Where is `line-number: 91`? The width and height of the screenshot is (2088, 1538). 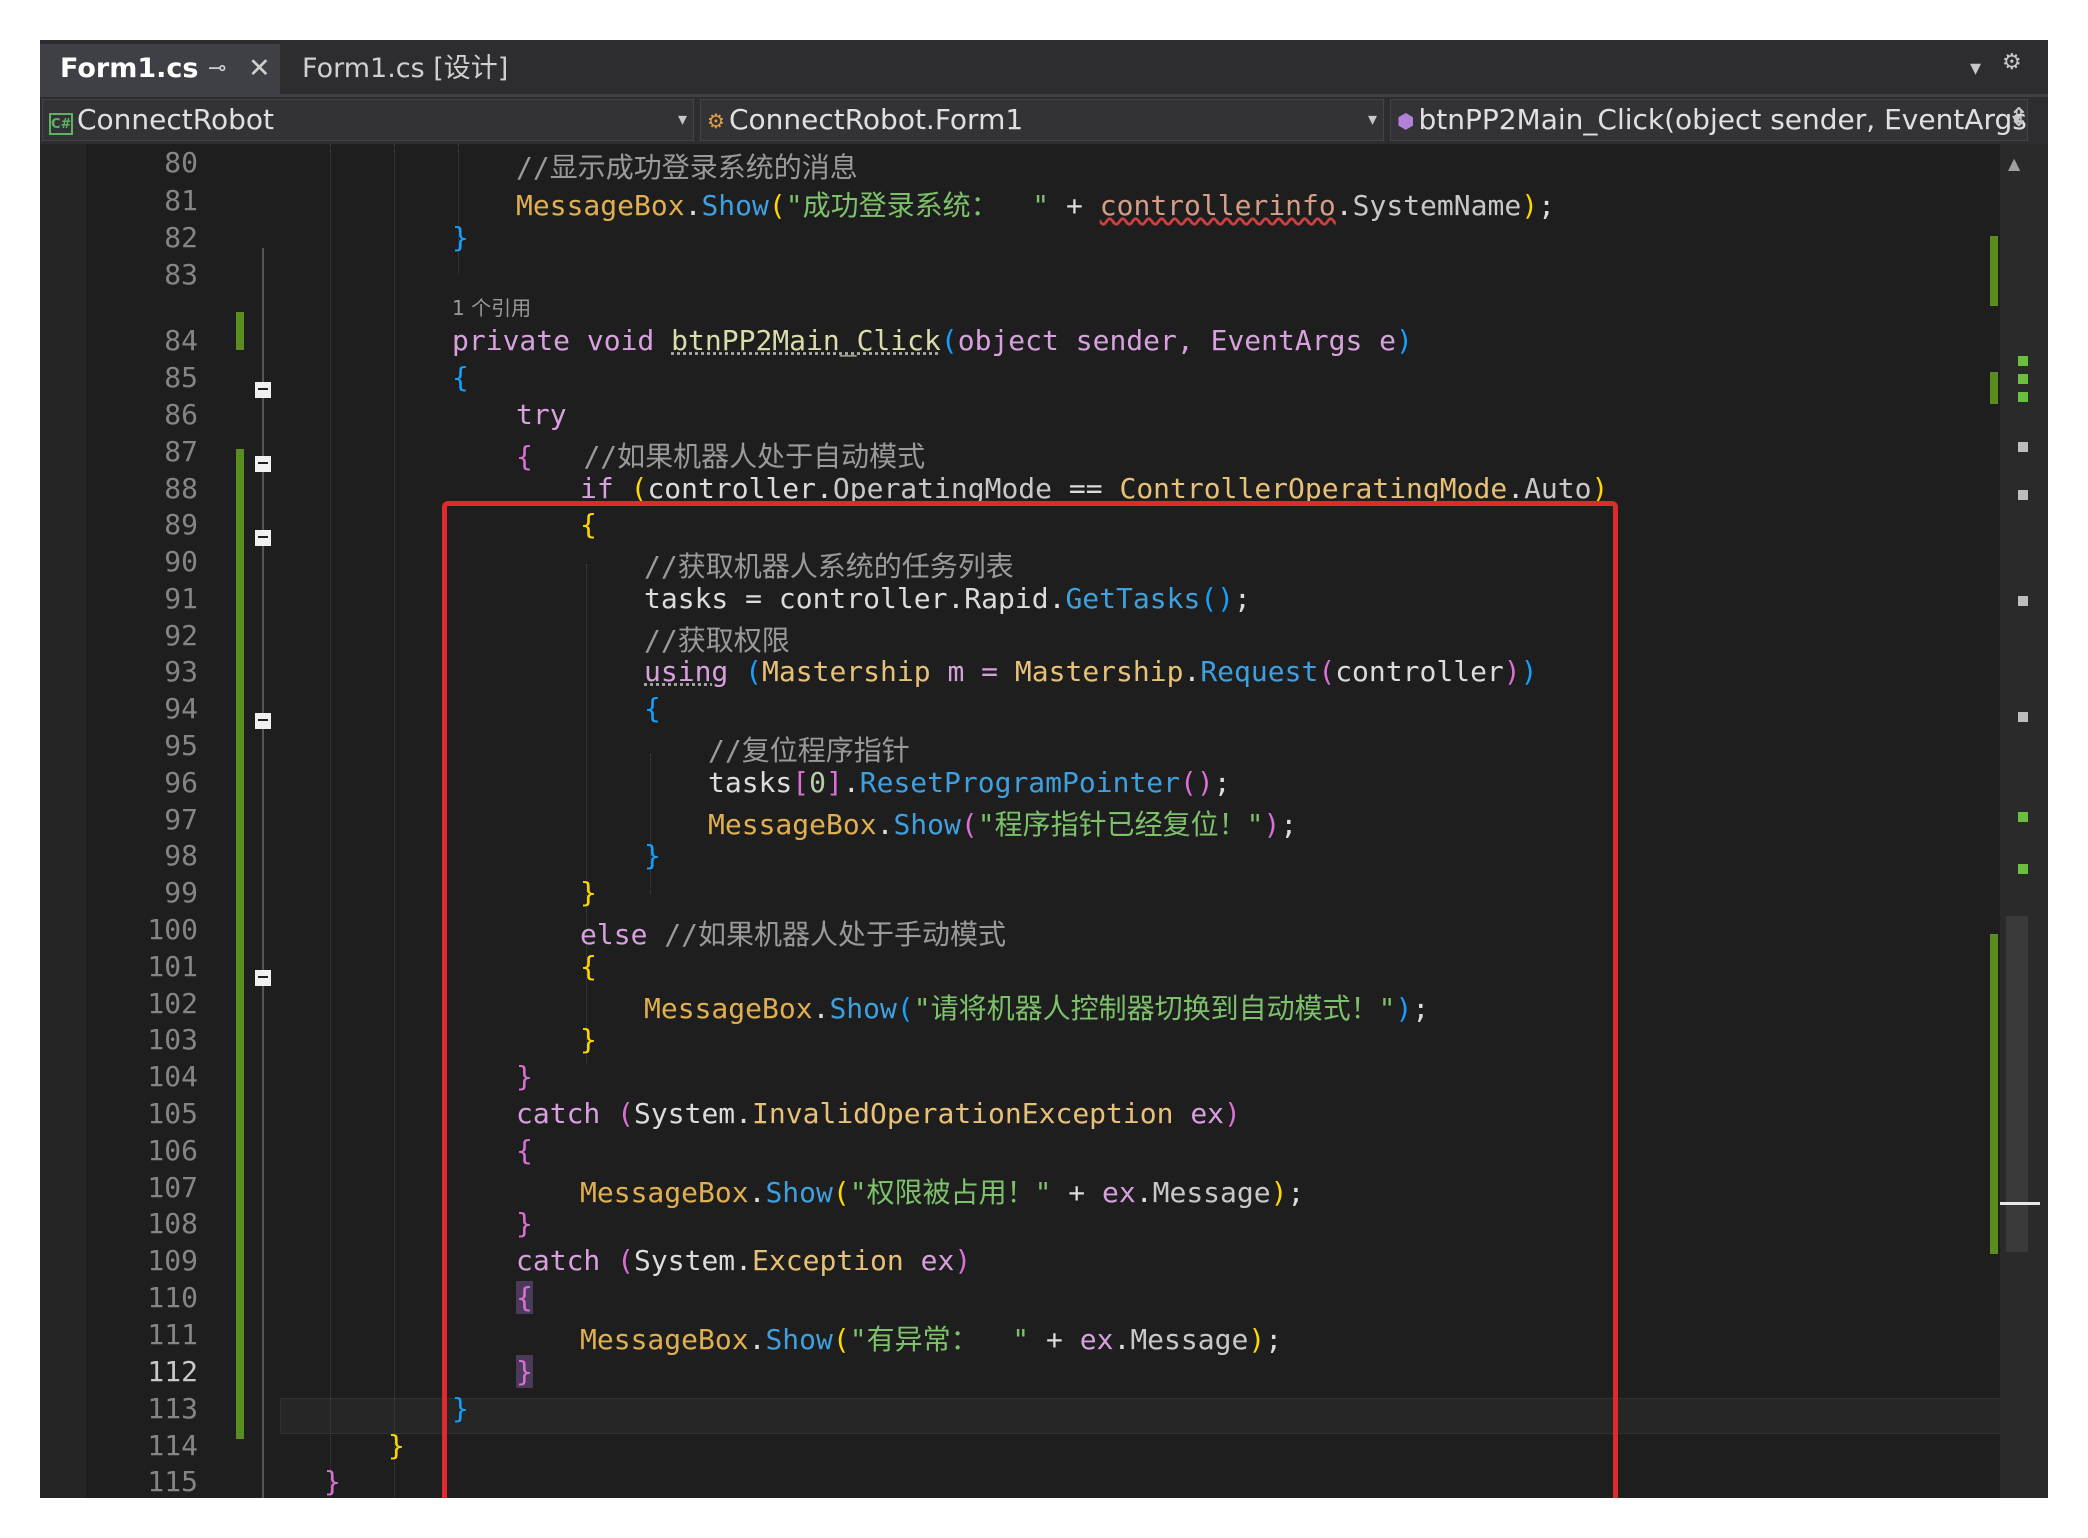 line-number: 91 is located at coordinates (181, 598).